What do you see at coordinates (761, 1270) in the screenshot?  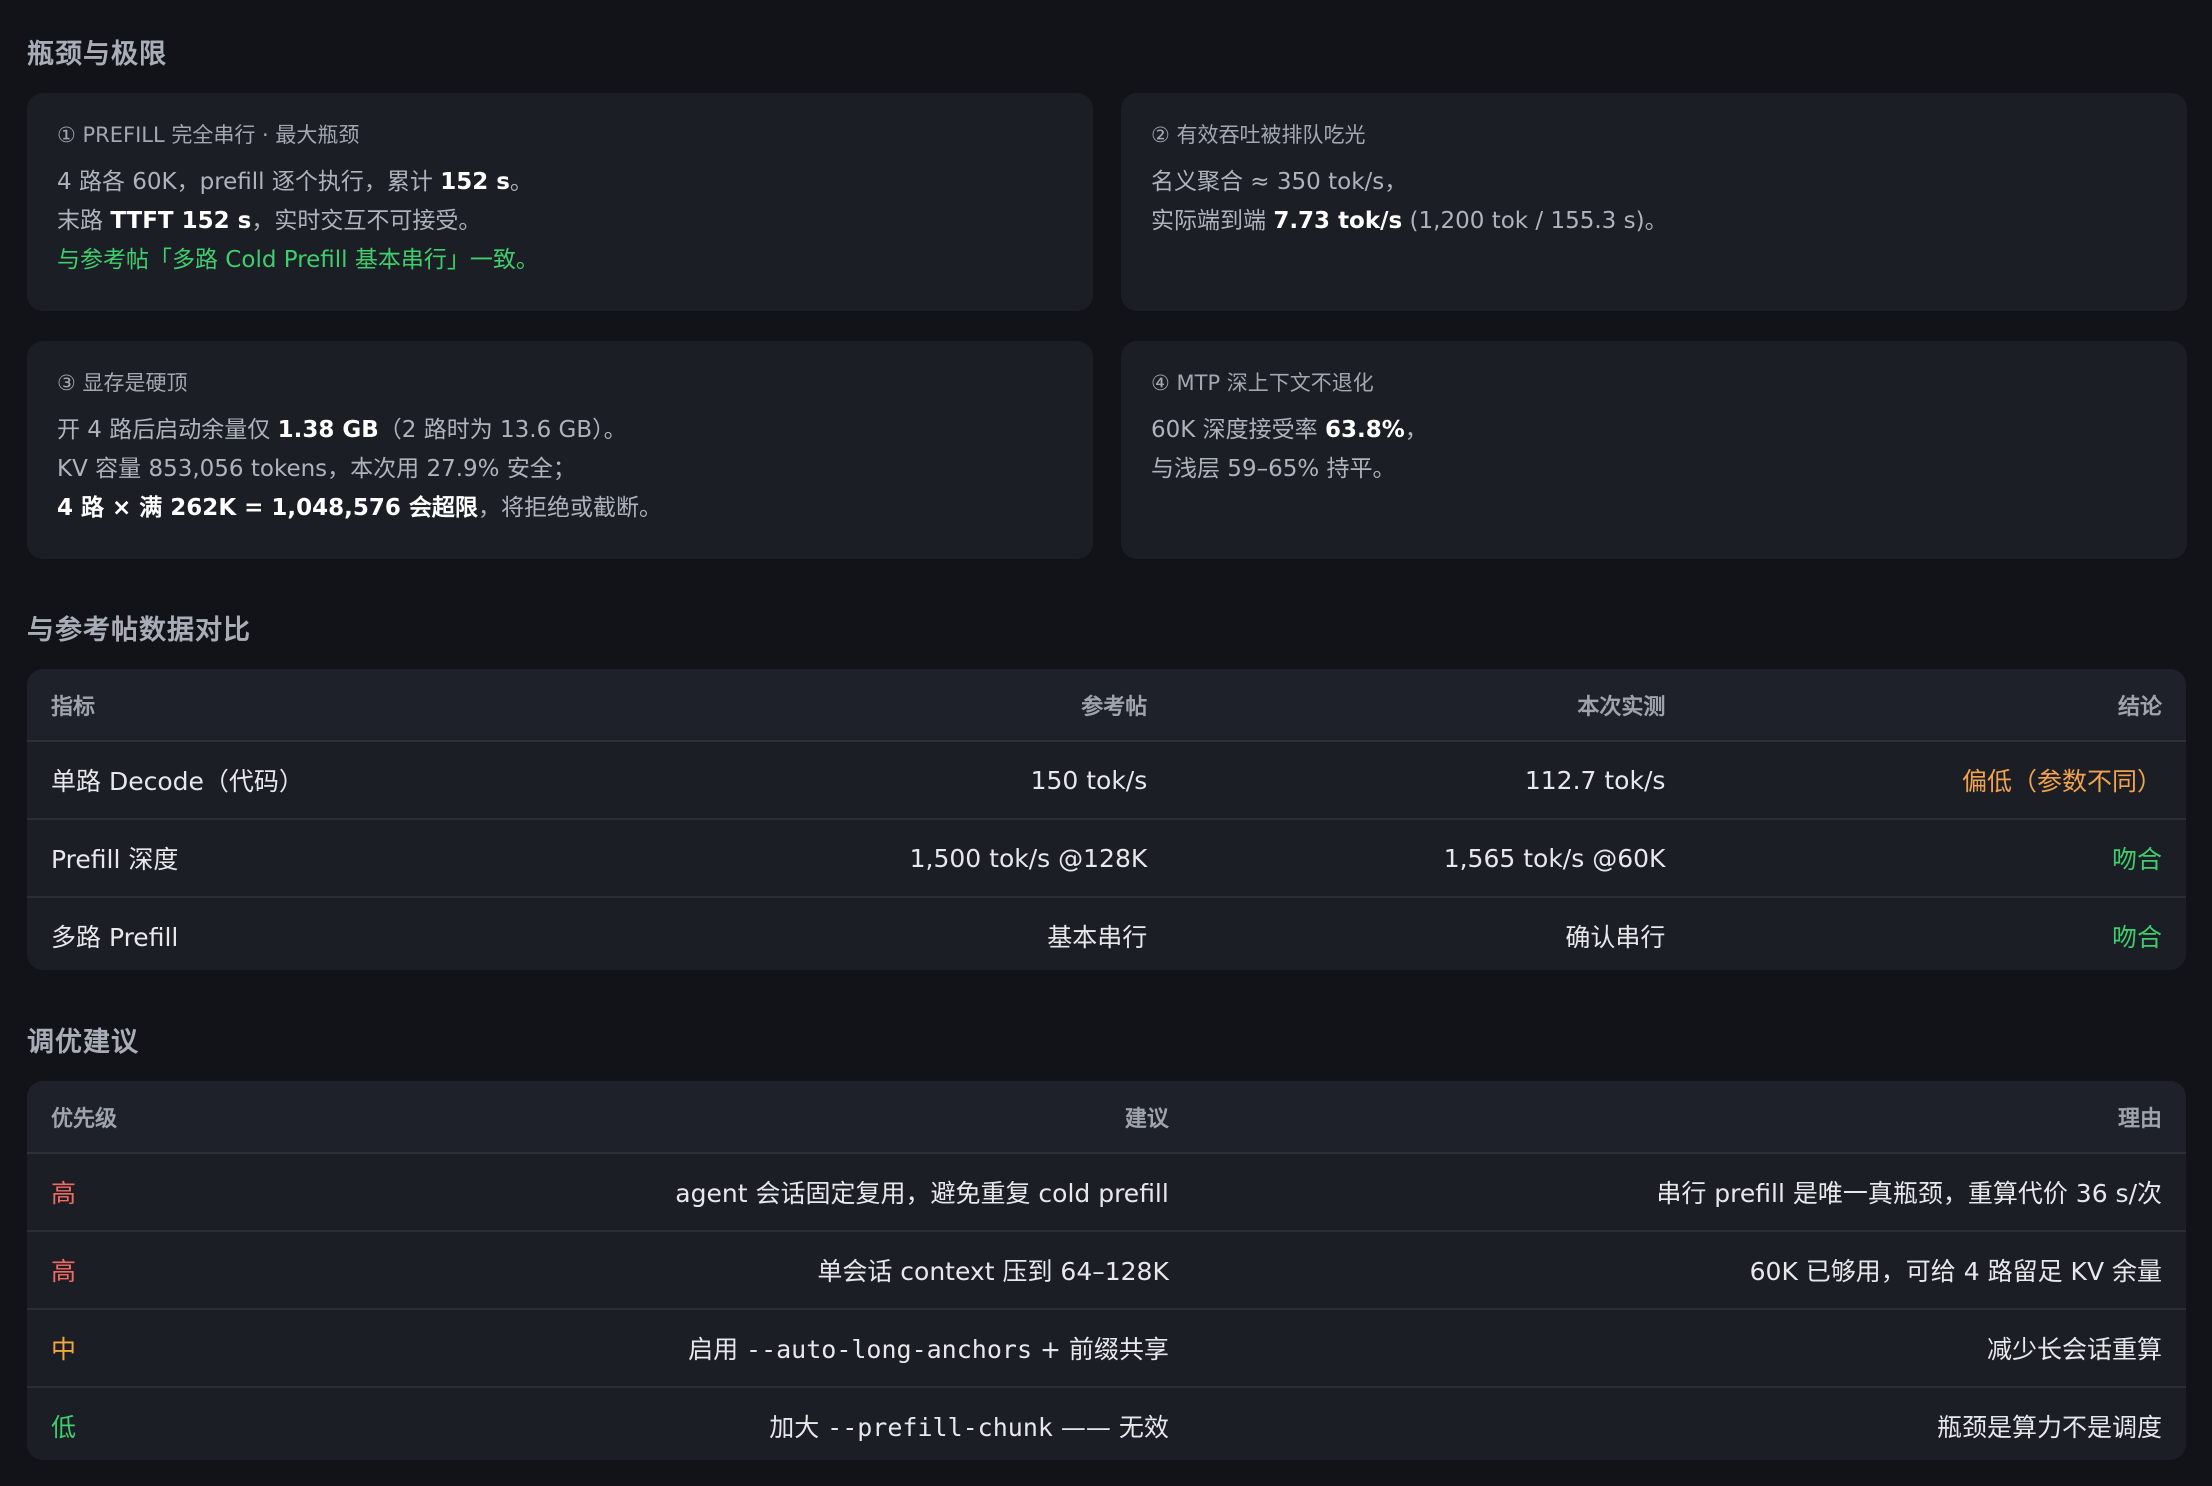 I see `cell-suggestion: 单会话 context 压到 64–128K` at bounding box center [761, 1270].